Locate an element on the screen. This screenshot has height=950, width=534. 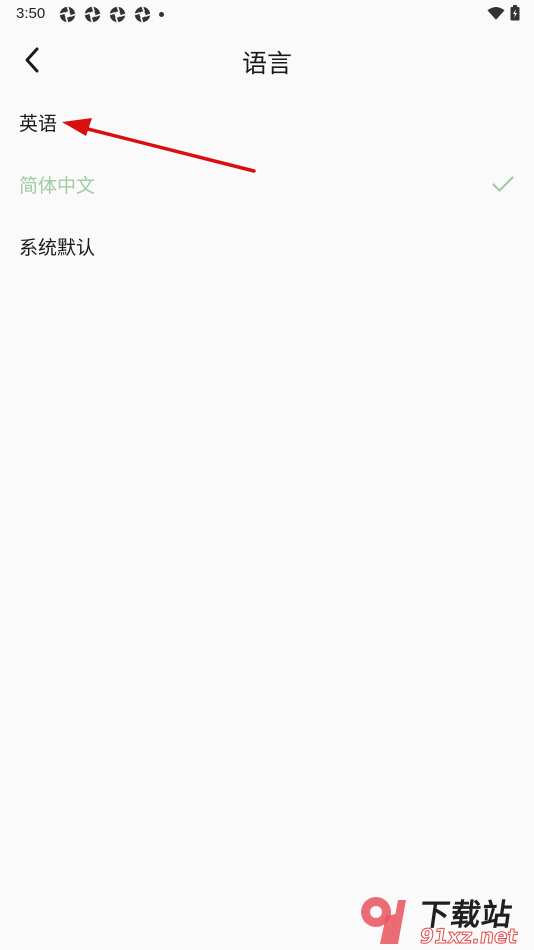
app-bar: 语言 is located at coordinates (267, 59).